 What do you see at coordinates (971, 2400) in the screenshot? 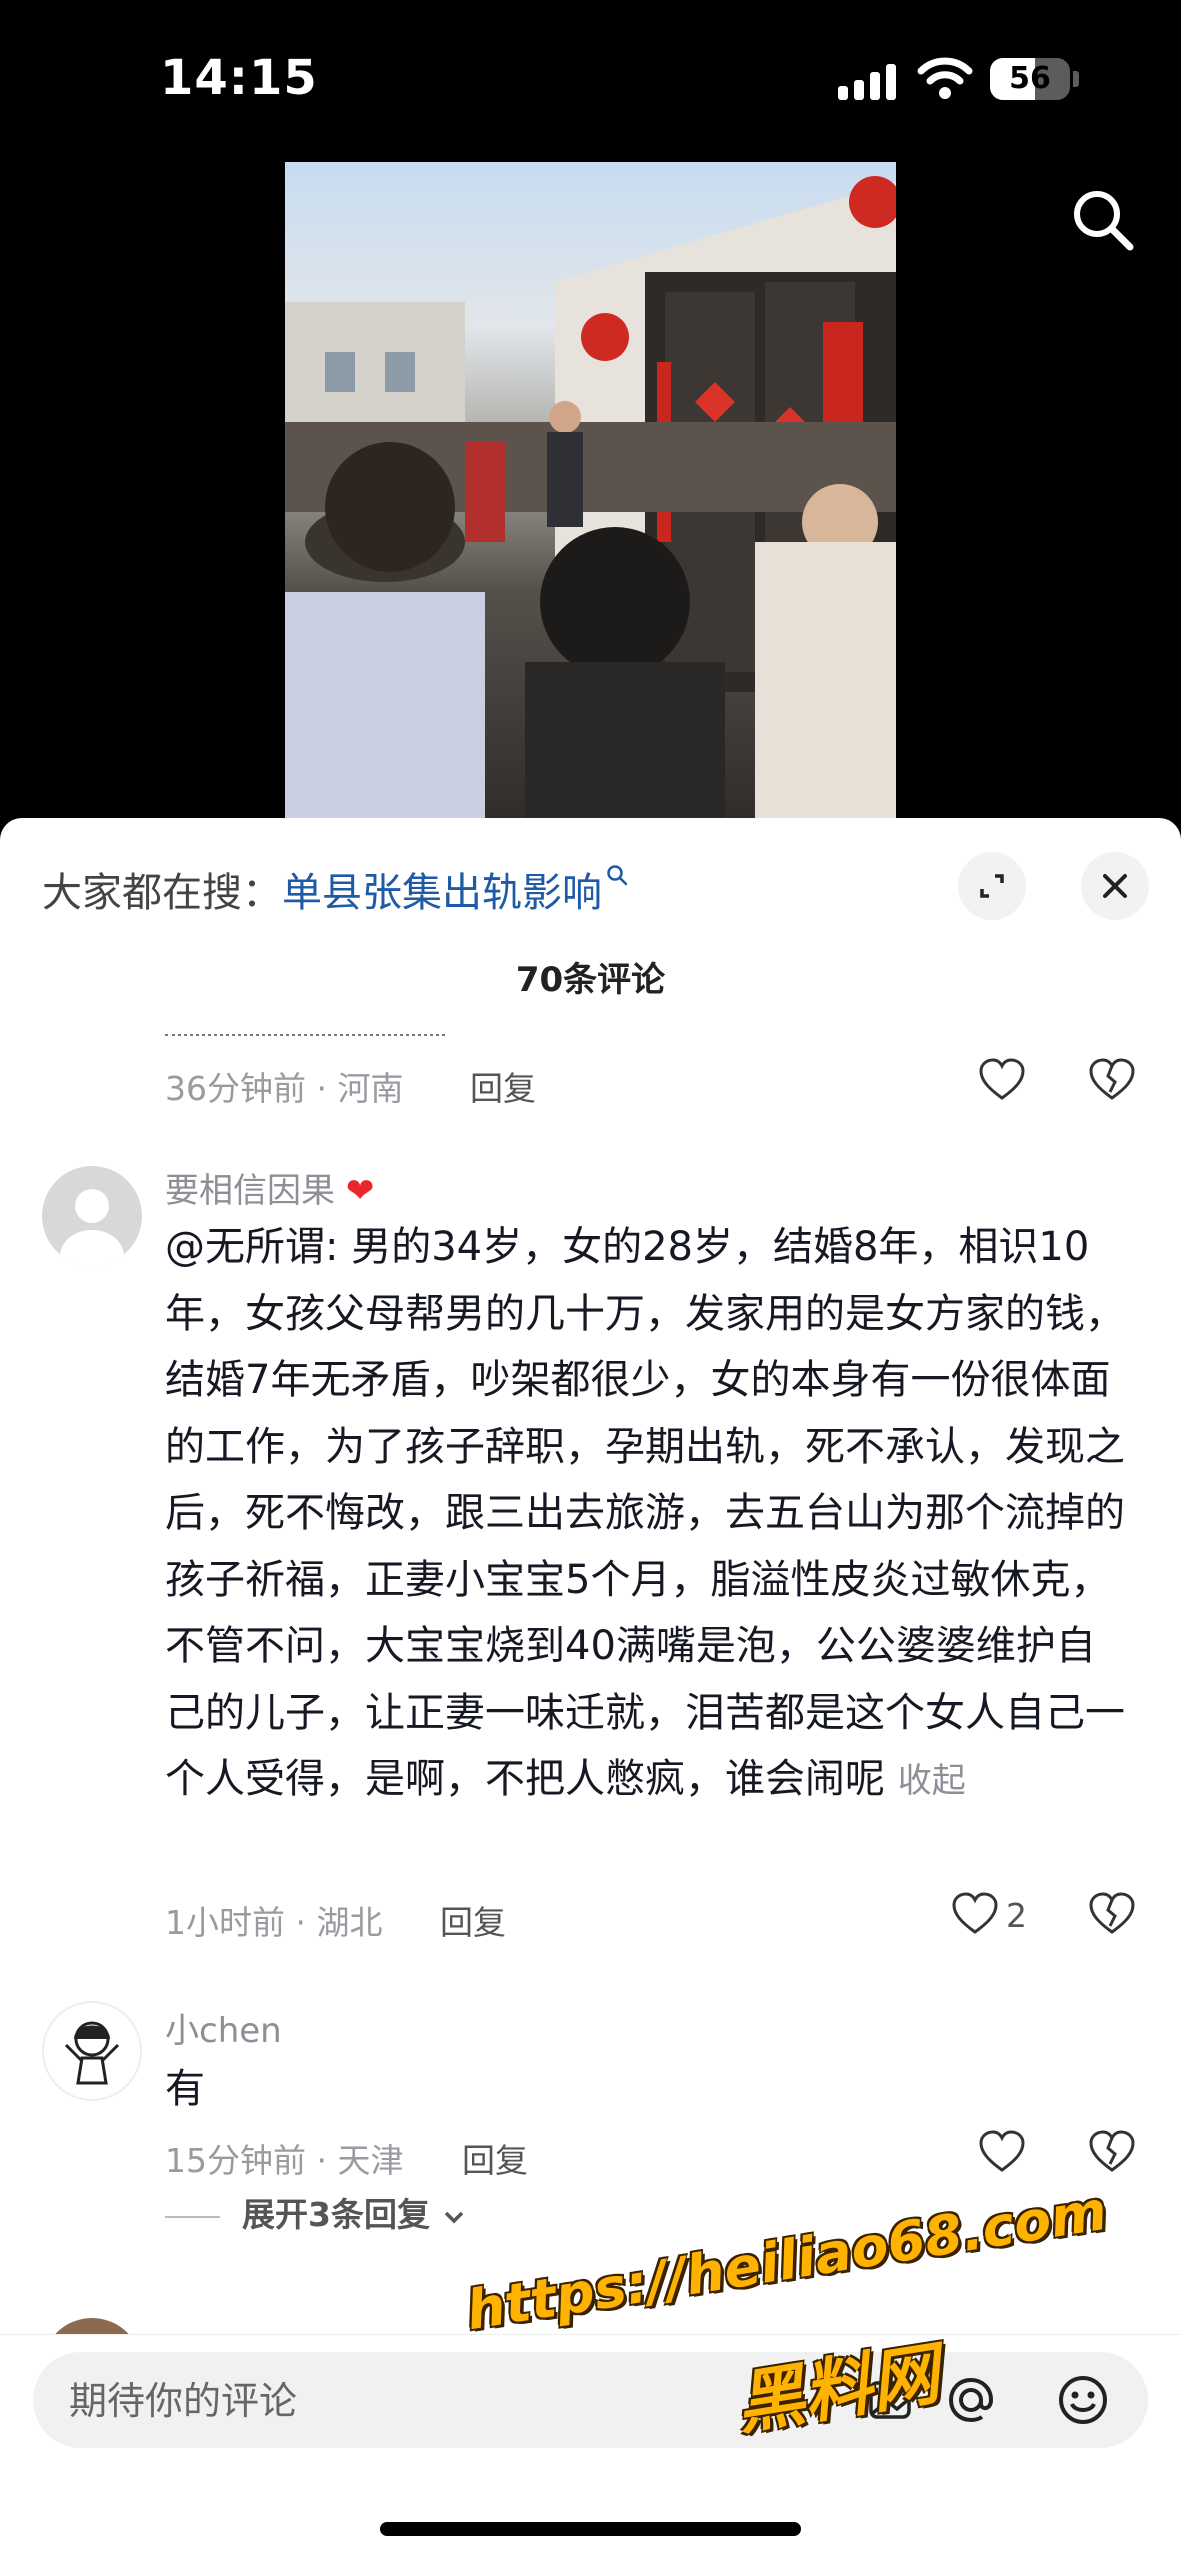
I see `at-icon` at bounding box center [971, 2400].